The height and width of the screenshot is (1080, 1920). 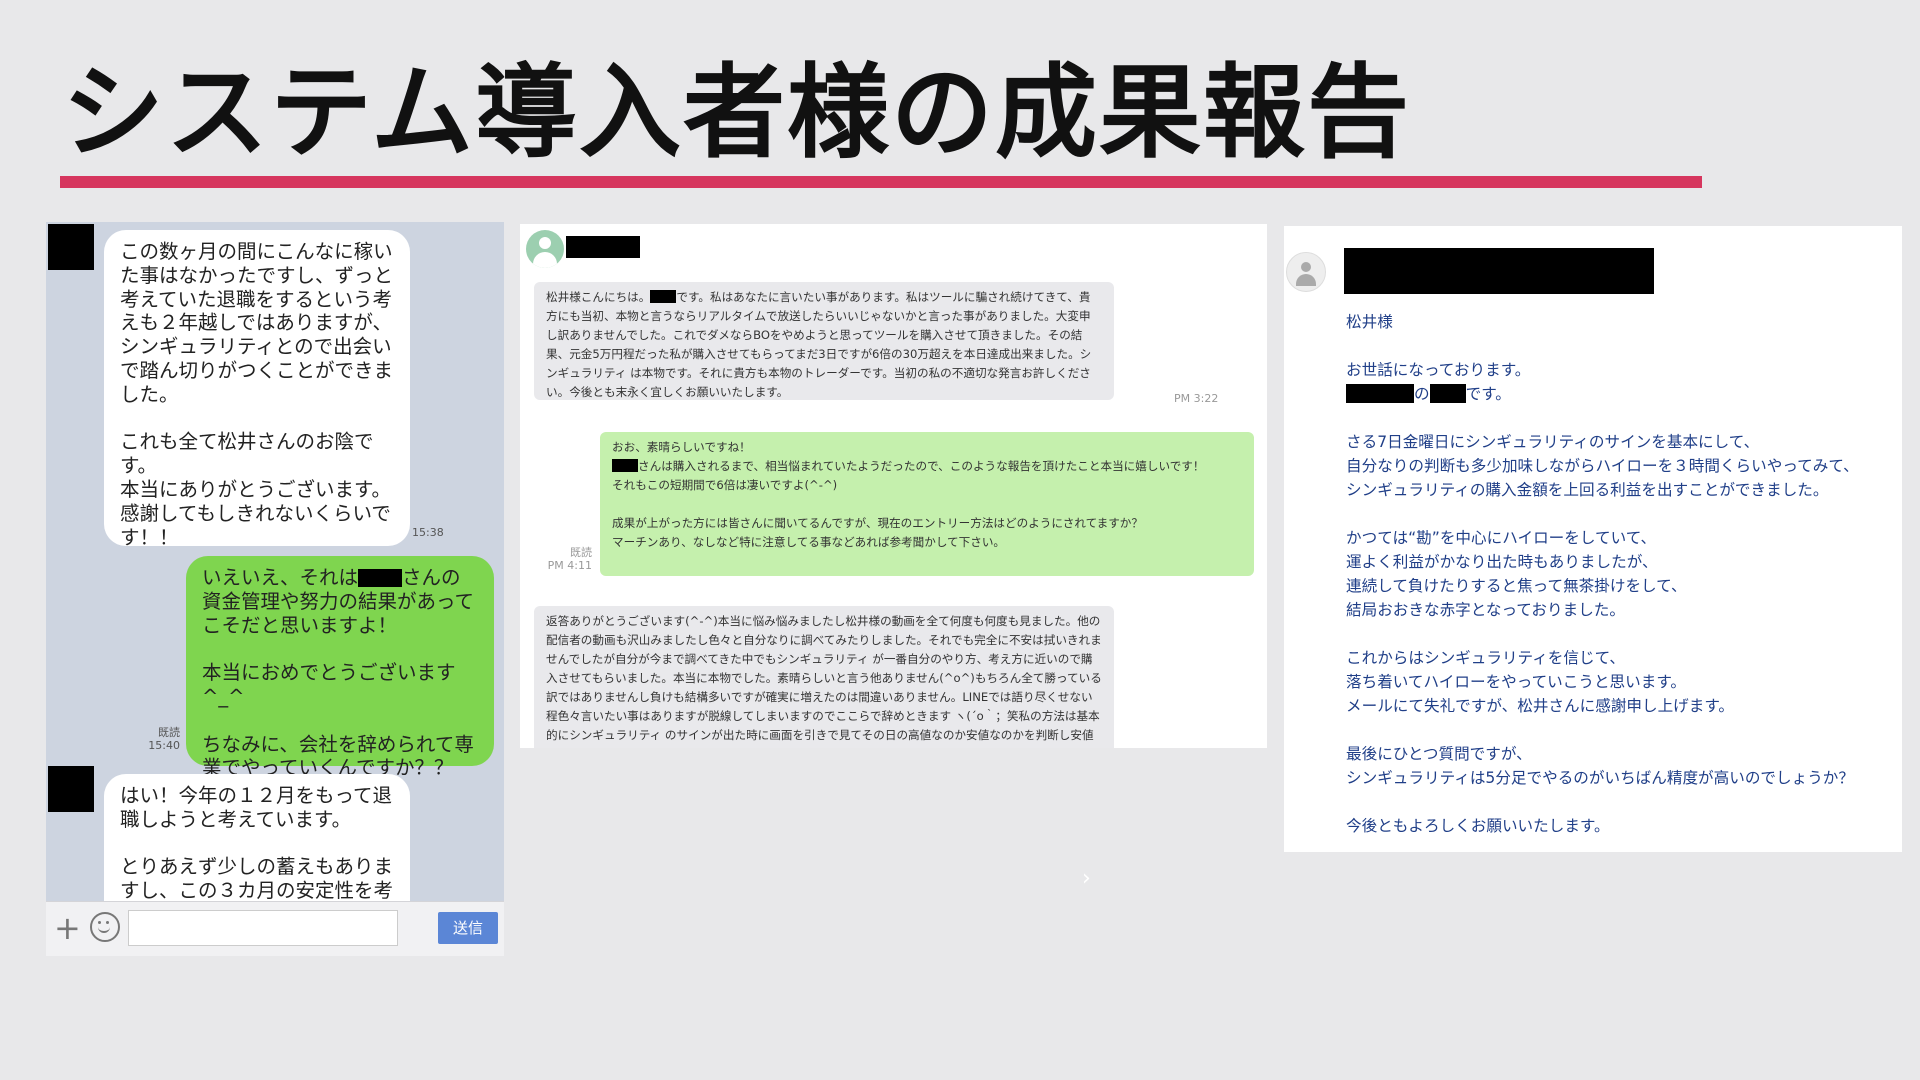 What do you see at coordinates (263, 928) in the screenshot?
I see `chat-input` at bounding box center [263, 928].